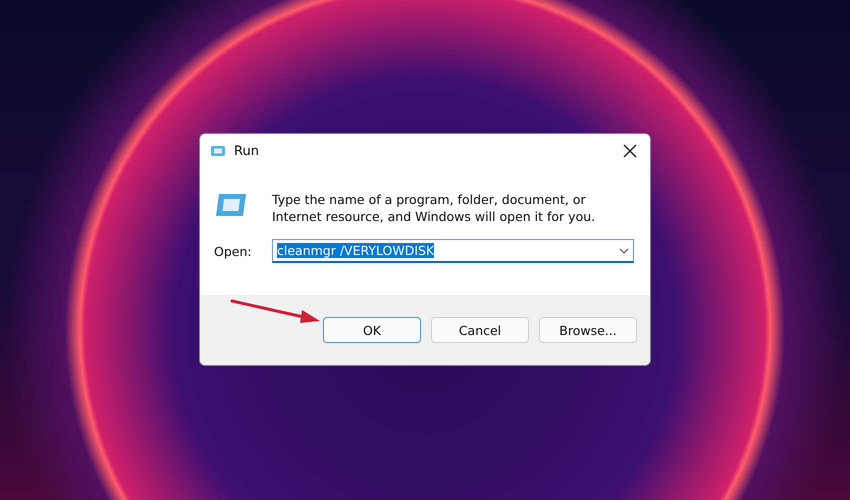 This screenshot has width=850, height=500. What do you see at coordinates (247, 151) in the screenshot?
I see `window-title: Run` at bounding box center [247, 151].